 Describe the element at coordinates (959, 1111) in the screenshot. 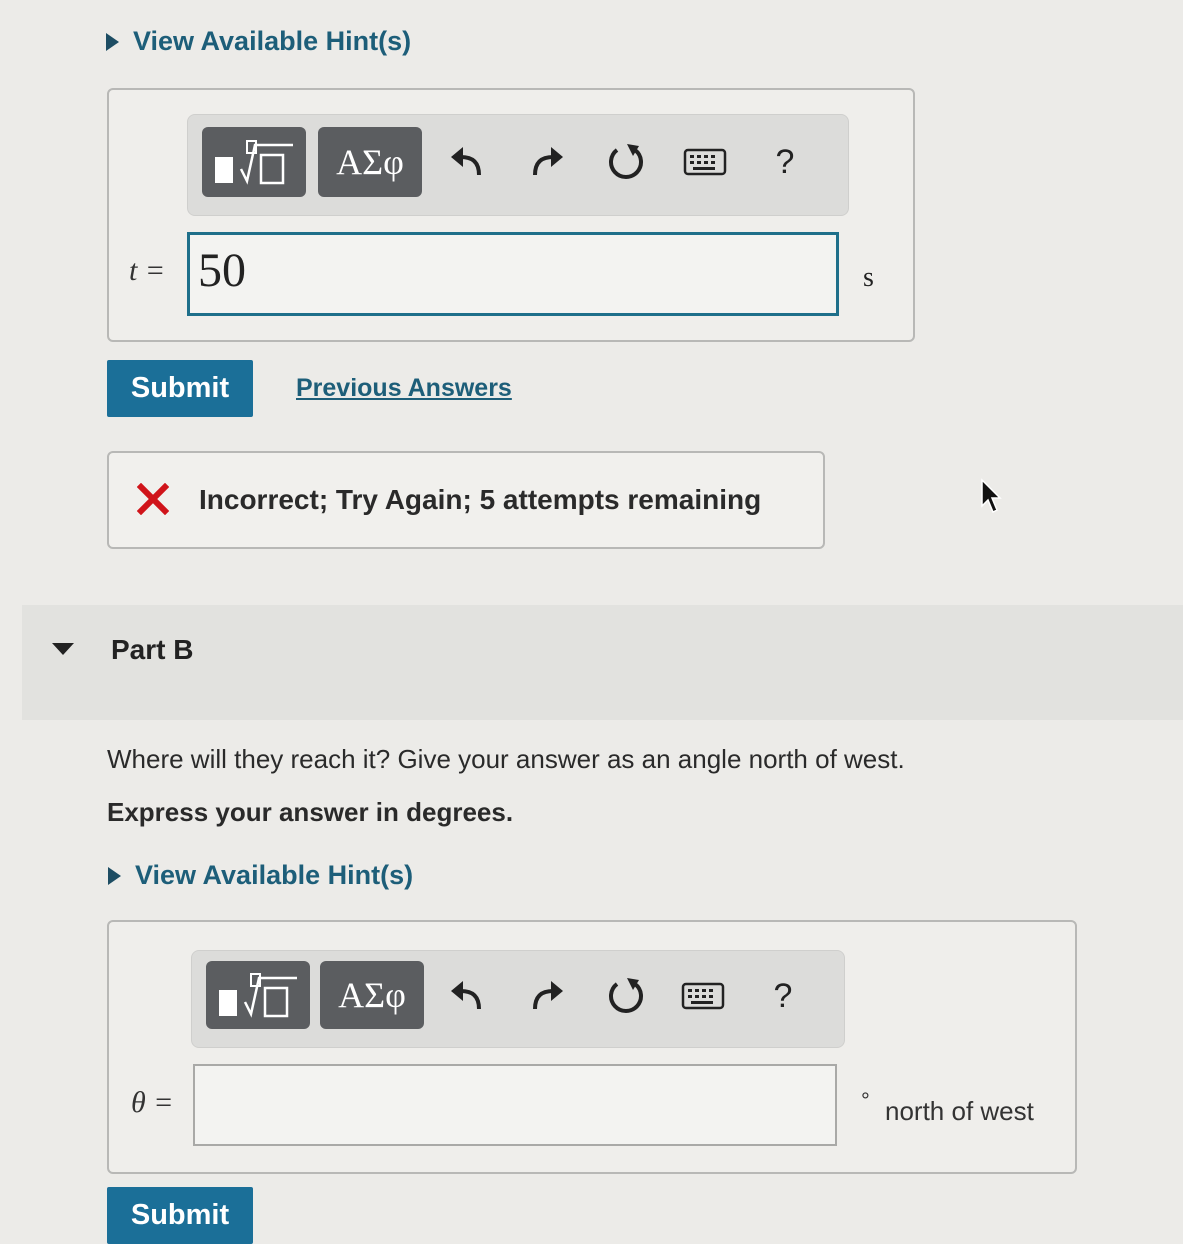

I see `unit-label: north of west` at that location.